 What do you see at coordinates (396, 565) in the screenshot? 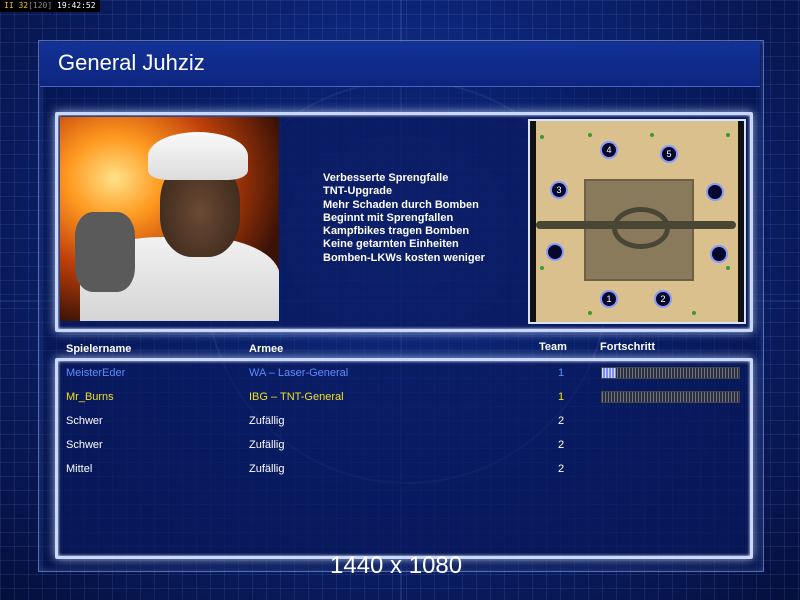
I see `resolution-label: 1440 x 1080` at bounding box center [396, 565].